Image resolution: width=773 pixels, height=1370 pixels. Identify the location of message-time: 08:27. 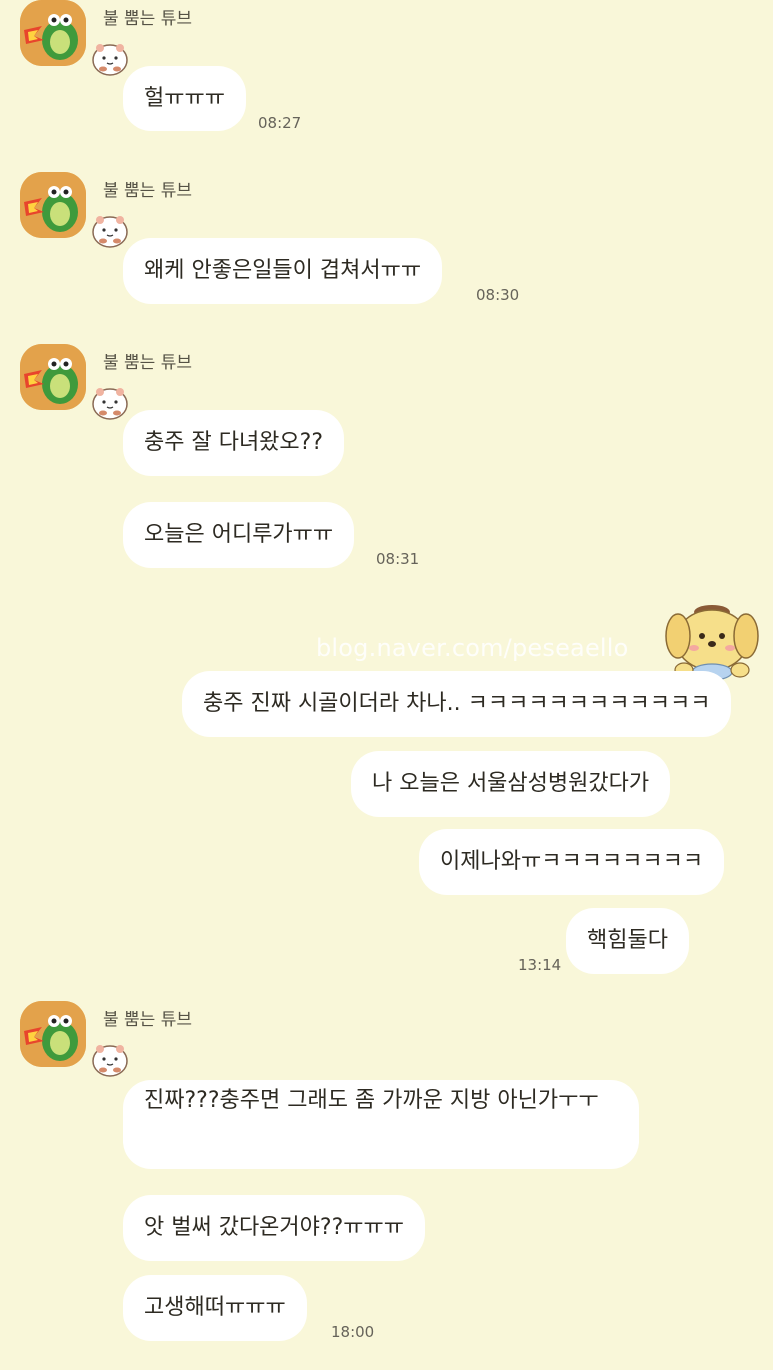
(280, 123).